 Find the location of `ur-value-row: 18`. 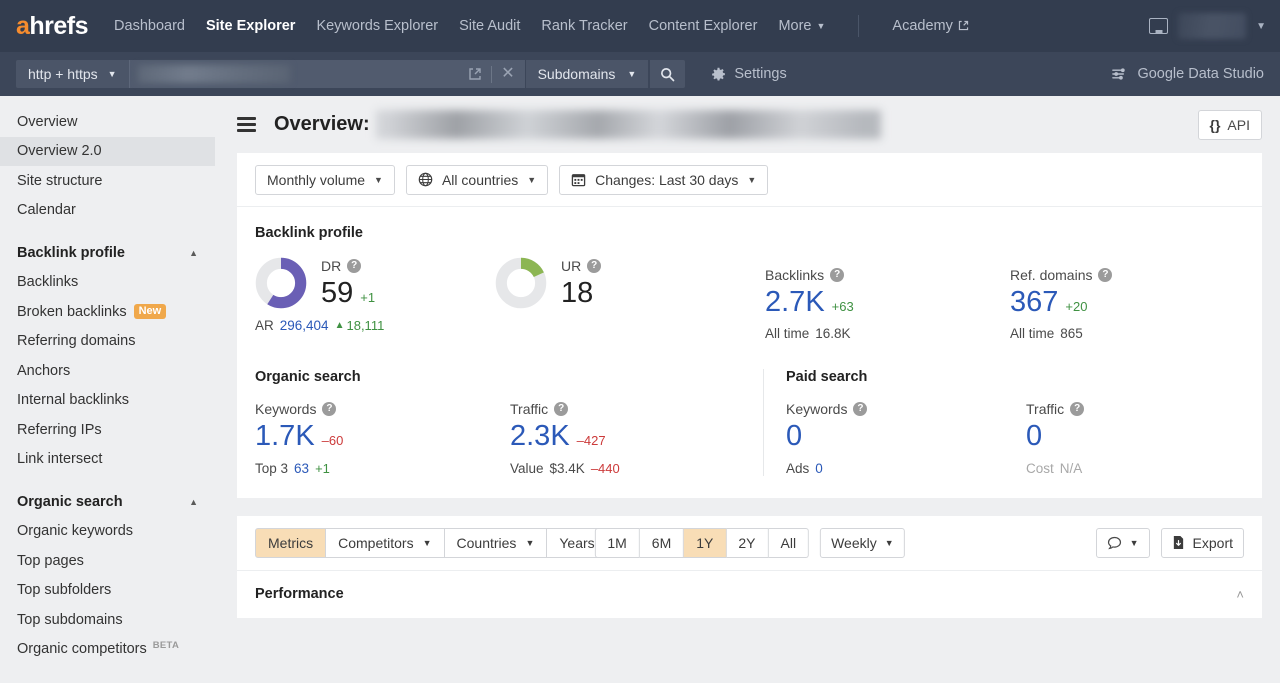

ur-value-row: 18 is located at coordinates (581, 292).